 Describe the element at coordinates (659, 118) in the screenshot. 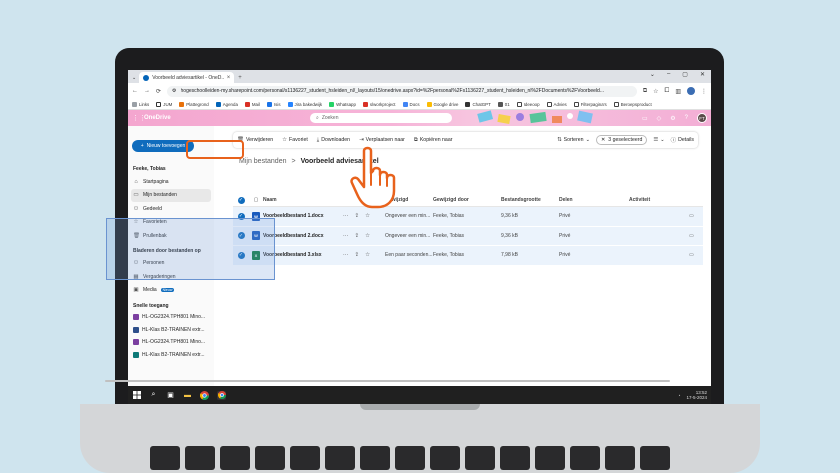

I see `premium-icon: ◇` at that location.